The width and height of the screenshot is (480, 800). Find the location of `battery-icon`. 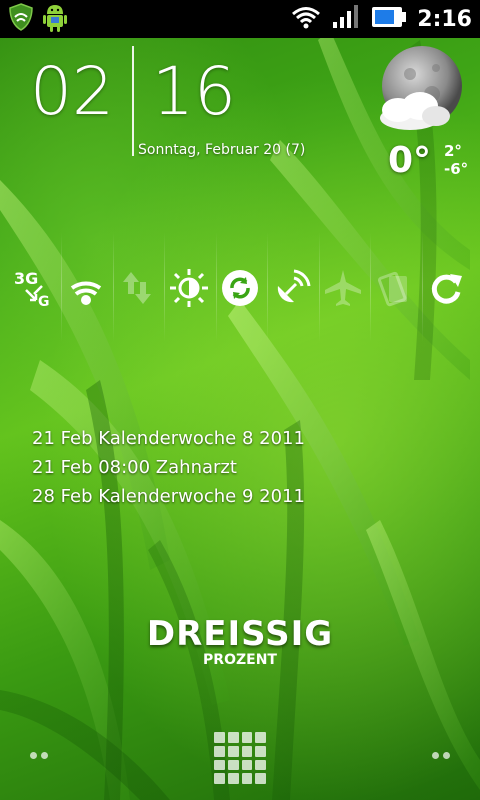

battery-icon is located at coordinates (389, 19).